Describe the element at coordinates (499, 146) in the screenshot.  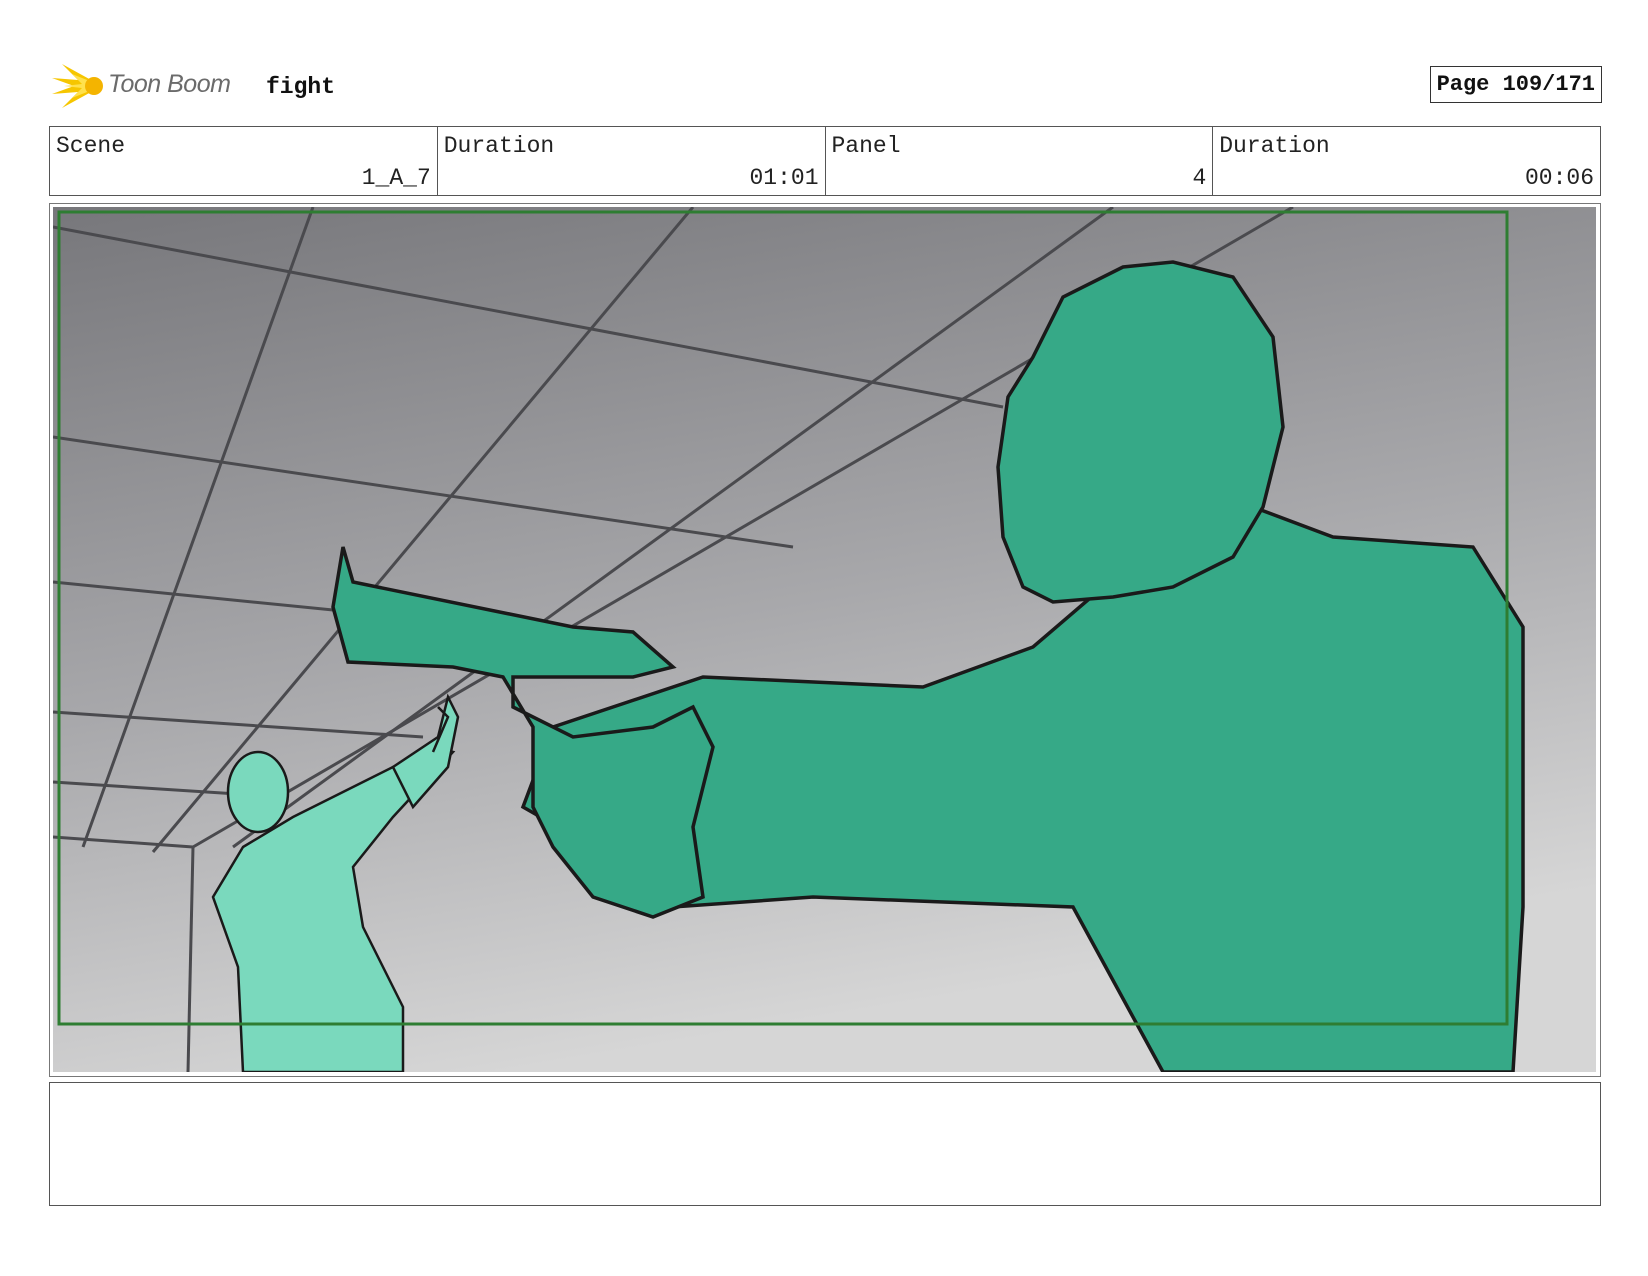
I see `scene-duration-label: Duration` at that location.